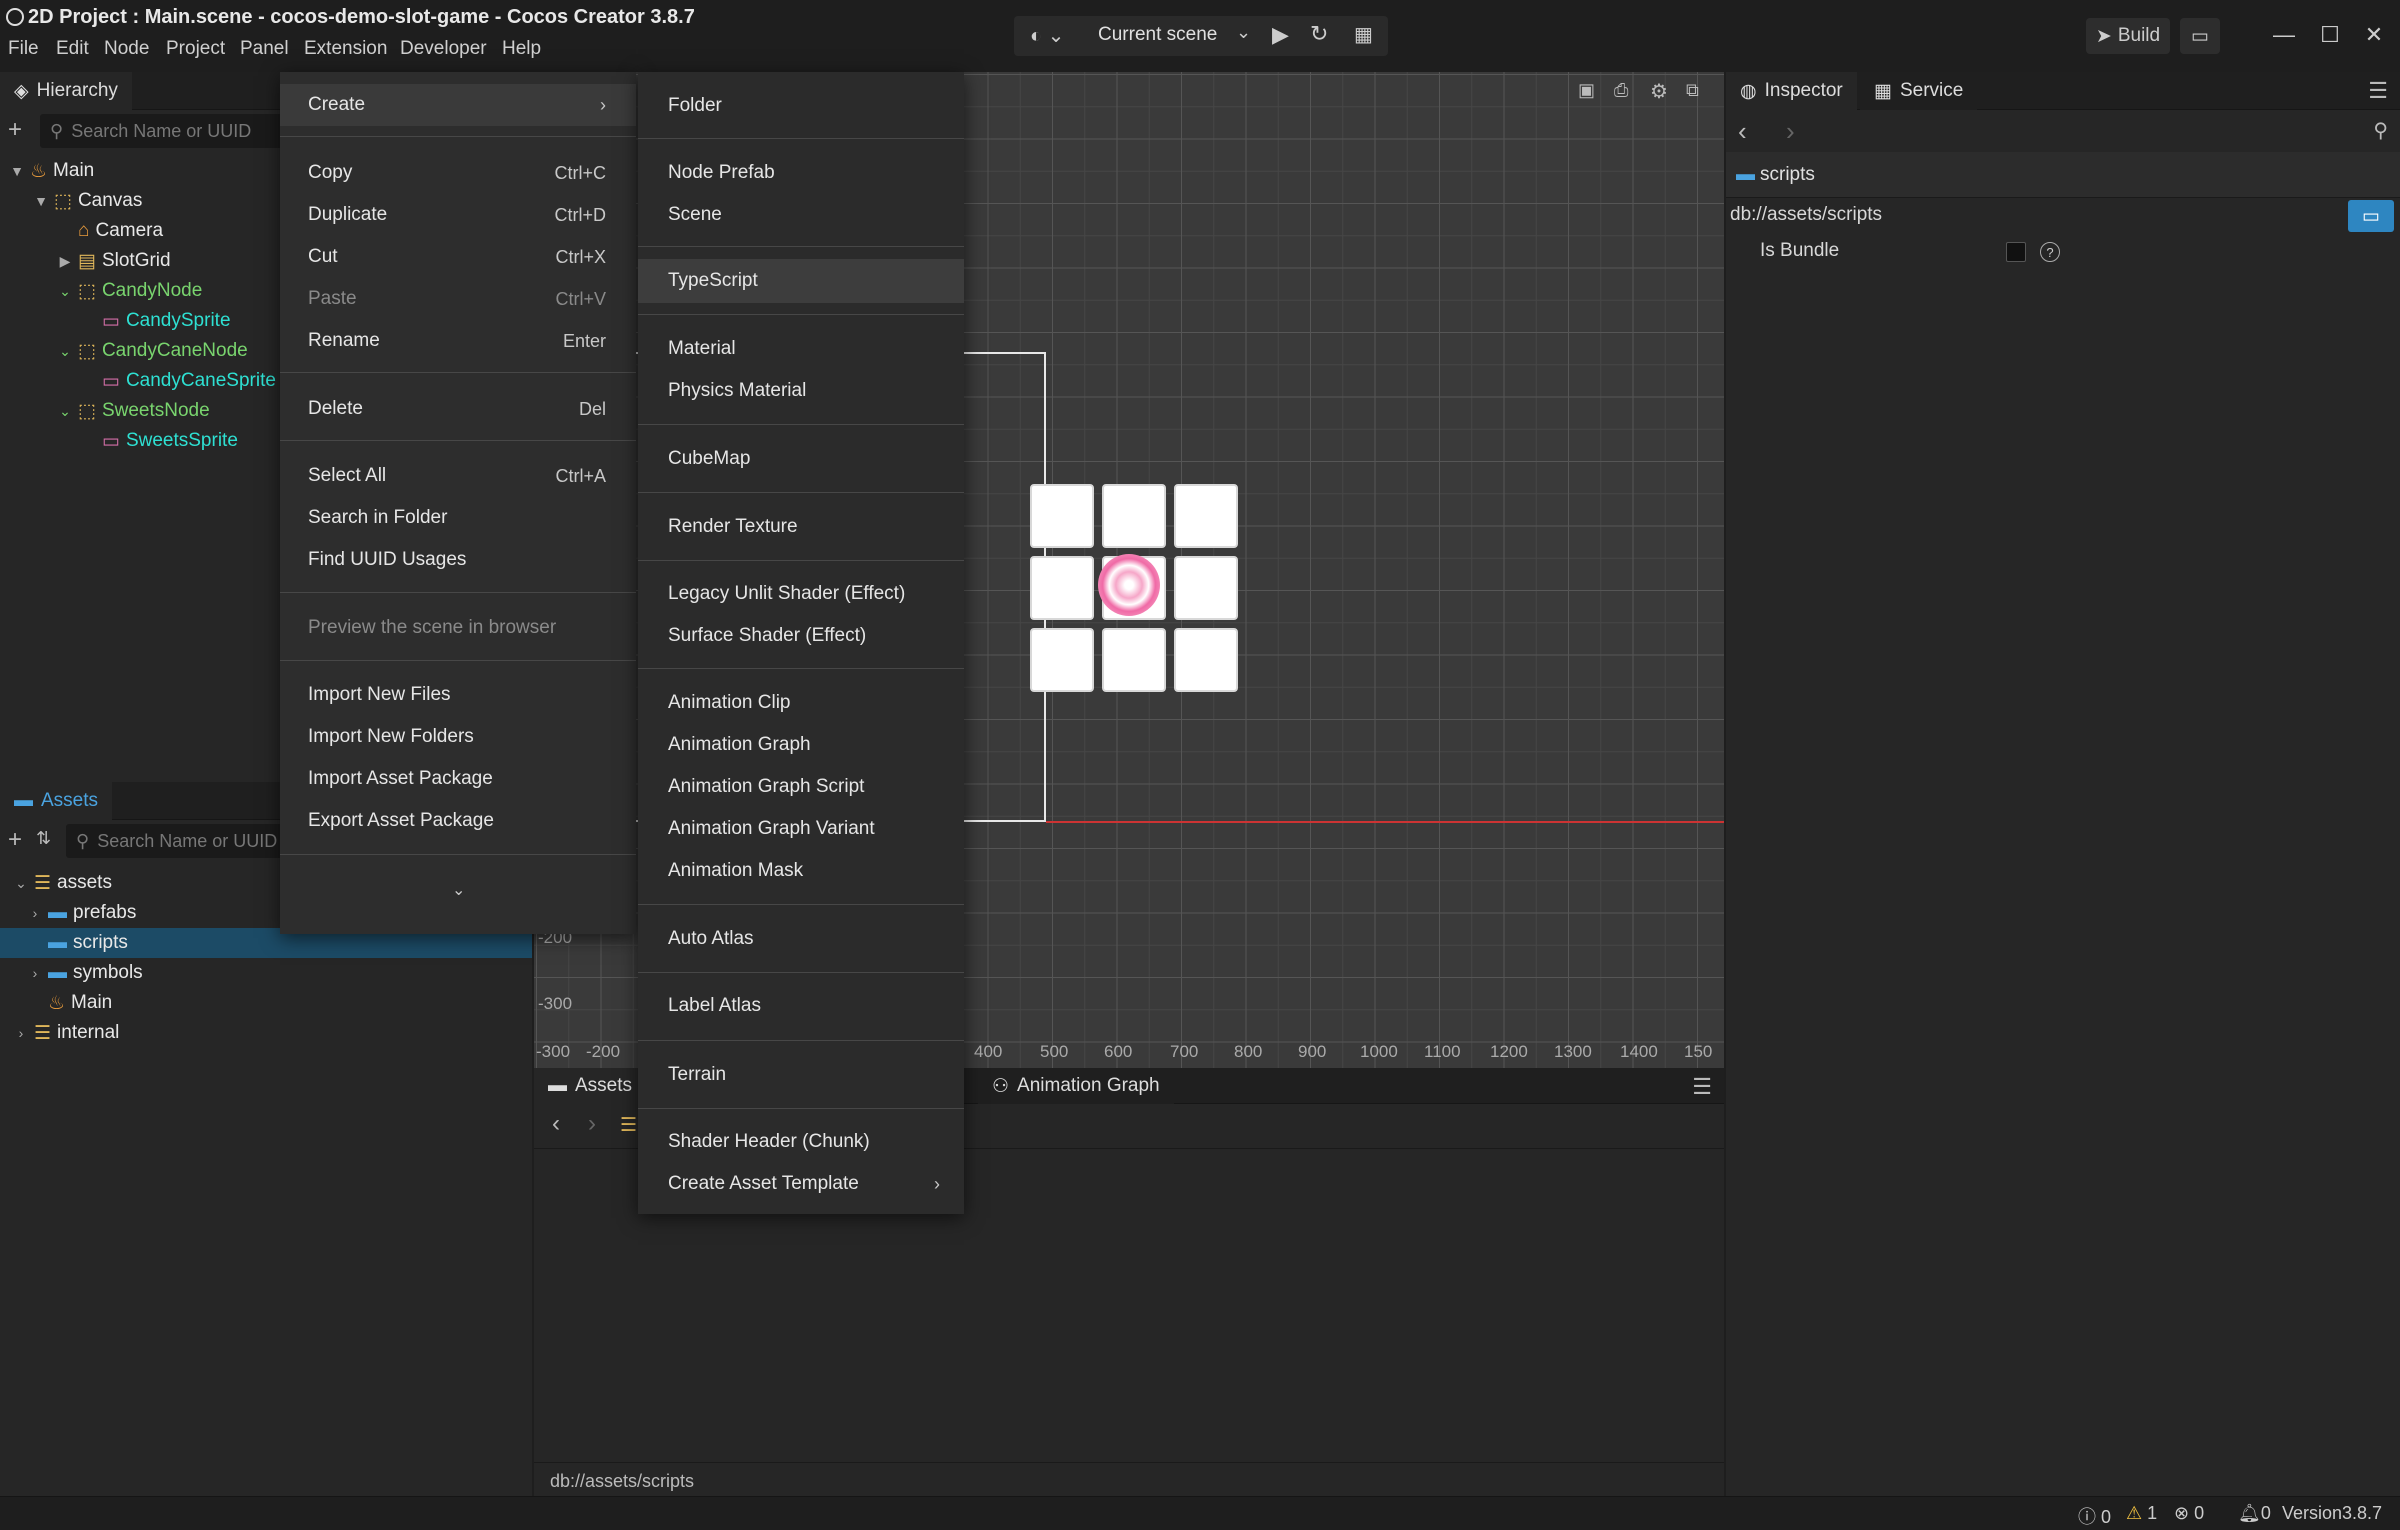  Describe the element at coordinates (2284, 35) in the screenshot. I see `minimize-button: —` at that location.